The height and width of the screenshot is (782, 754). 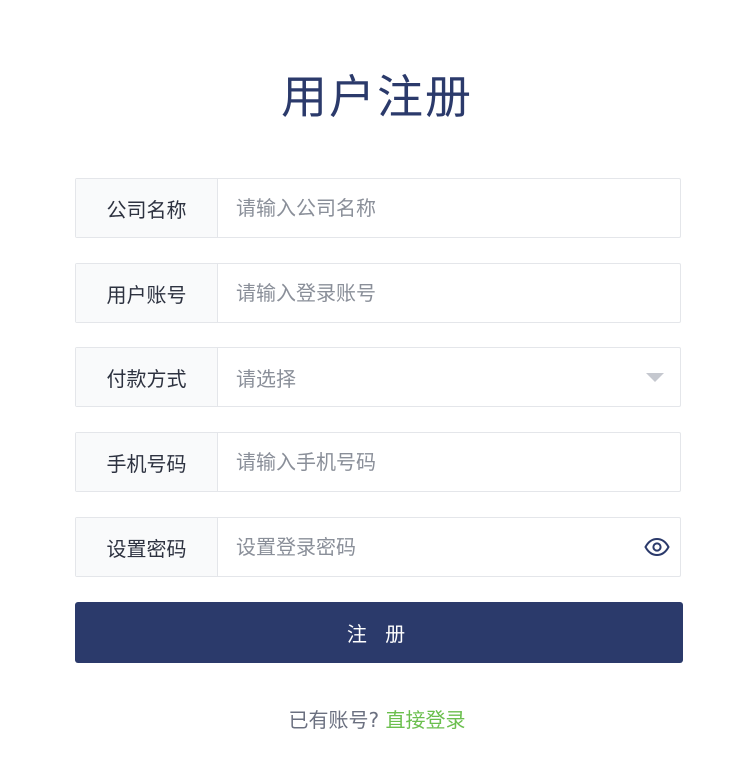 I want to click on register-button: 注 册, so click(x=379, y=632).